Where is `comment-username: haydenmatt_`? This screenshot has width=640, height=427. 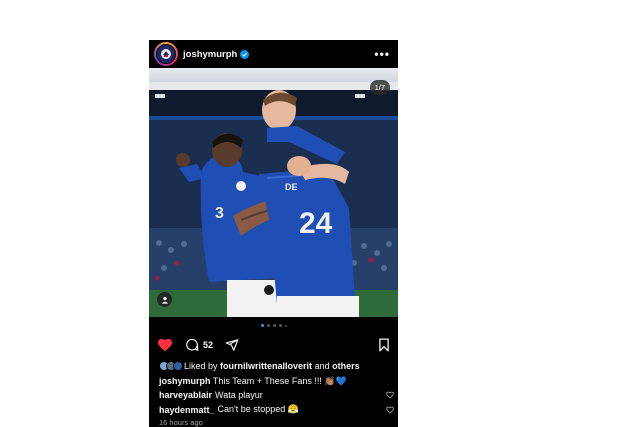
comment-username: haydenmatt_ is located at coordinates (187, 410).